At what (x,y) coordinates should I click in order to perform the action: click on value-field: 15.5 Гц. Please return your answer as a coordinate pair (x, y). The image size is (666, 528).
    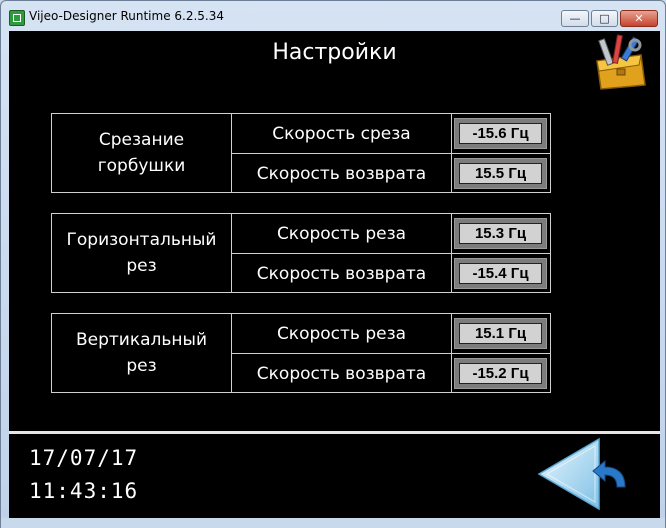
    Looking at the image, I should click on (500, 173).